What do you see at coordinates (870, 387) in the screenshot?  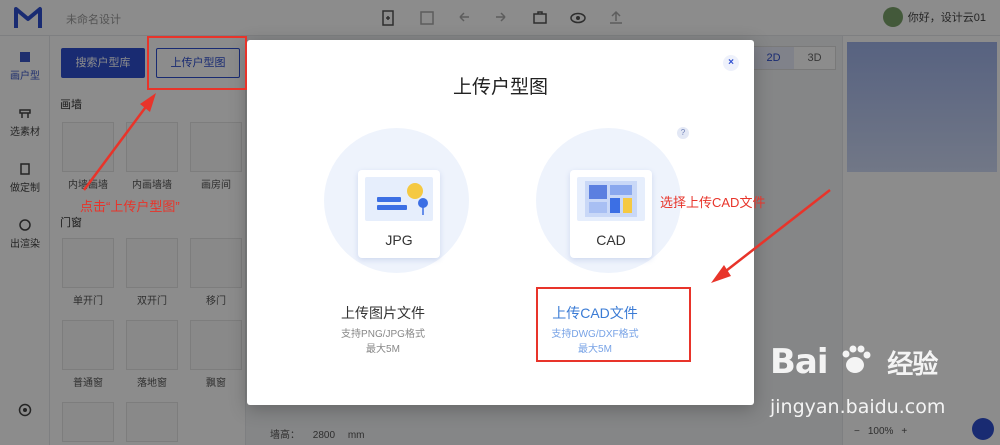 I see `baidu-jingyan-watermark: Bai 经验 jingyan.baidu.com` at bounding box center [870, 387].